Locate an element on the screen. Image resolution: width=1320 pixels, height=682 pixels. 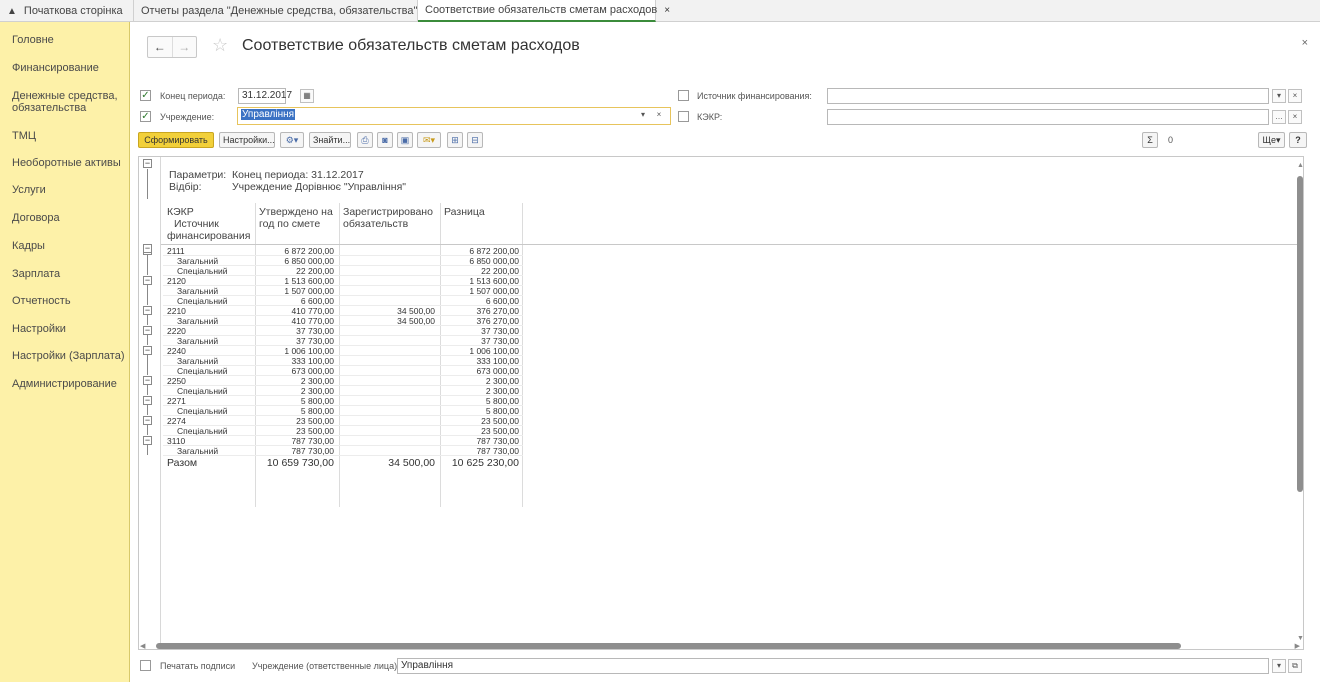
print-signatures-label: Печатать подписи is located at coordinates (198, 666).